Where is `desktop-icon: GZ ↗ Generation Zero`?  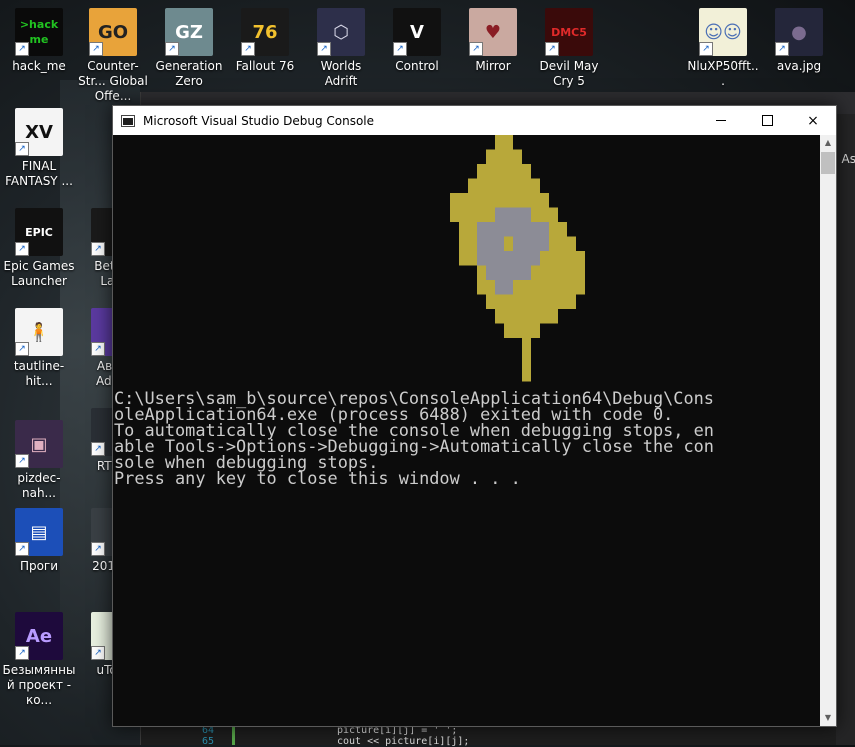
desktop-icon: GZ ↗ Generation Zero is located at coordinates (189, 48).